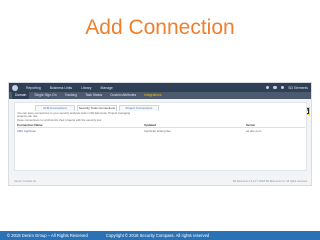  Describe the element at coordinates (298, 87) in the screenshot. I see `app-name: SD Elements` at that location.